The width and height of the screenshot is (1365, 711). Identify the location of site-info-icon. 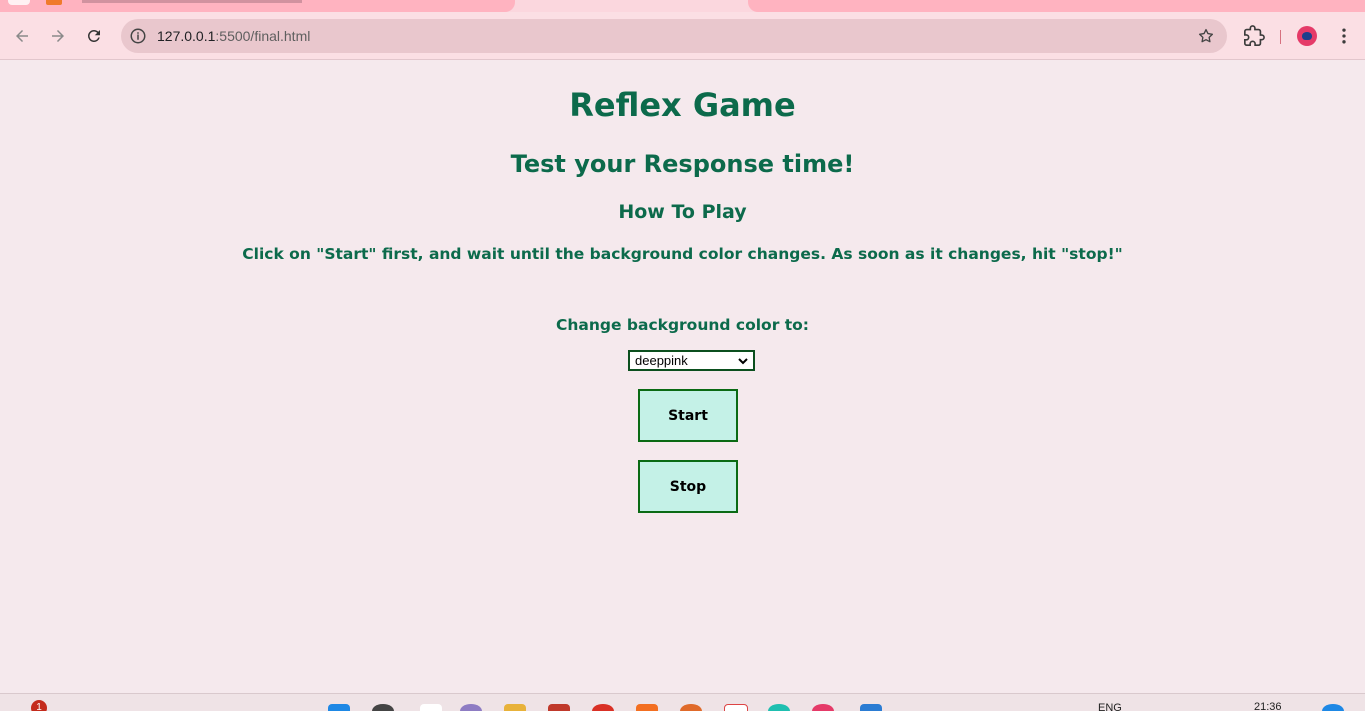
(138, 36).